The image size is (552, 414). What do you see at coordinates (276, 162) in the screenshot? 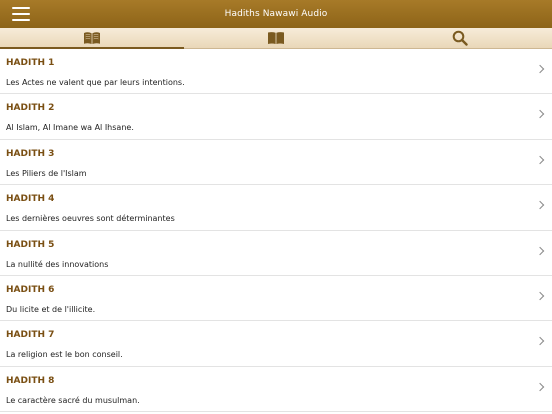
I see `list-item: HADITH 3 Les Piliers de l'Islam` at bounding box center [276, 162].